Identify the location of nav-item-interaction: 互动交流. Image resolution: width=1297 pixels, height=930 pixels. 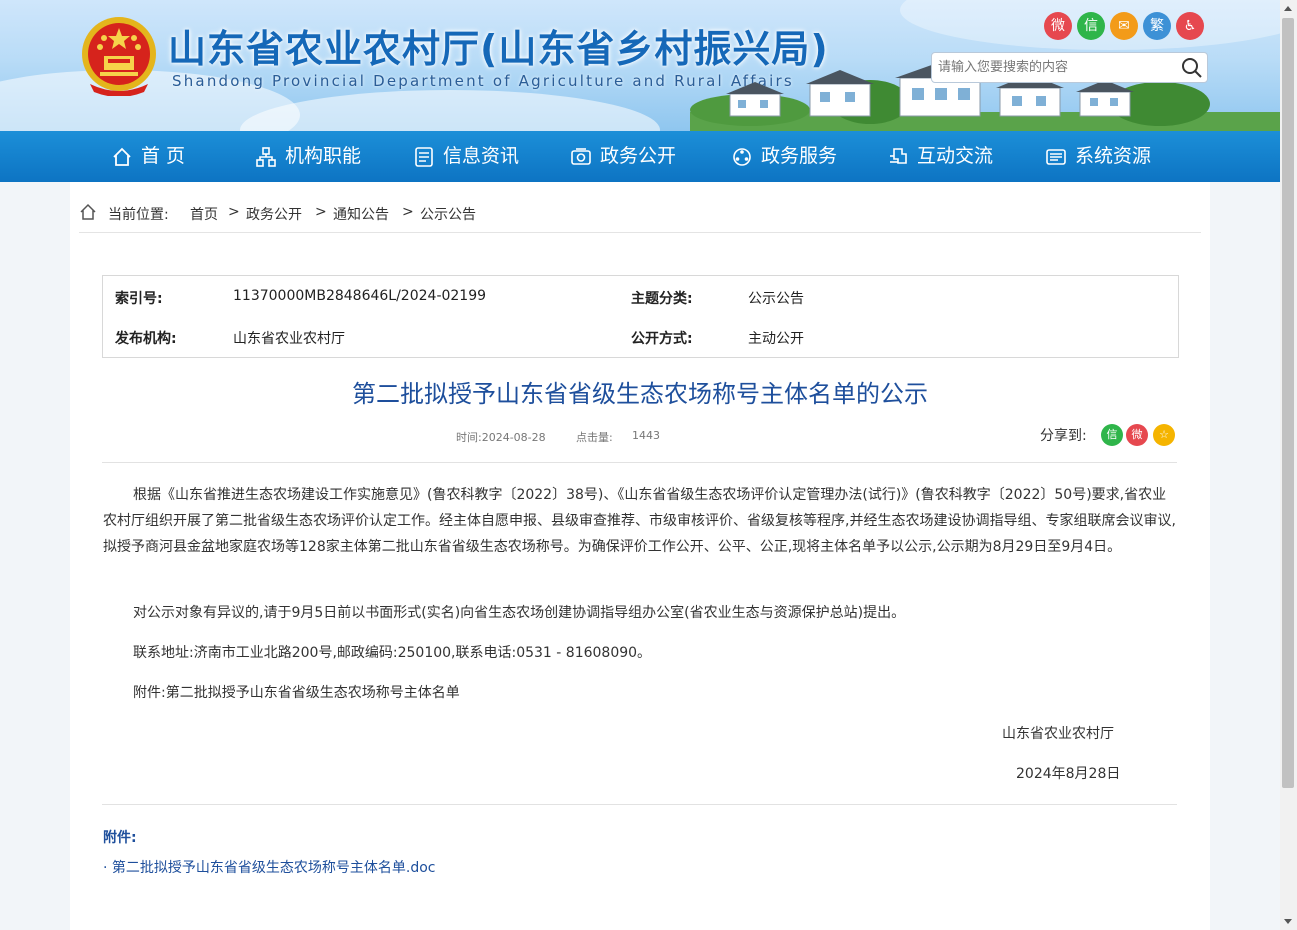
(940, 156).